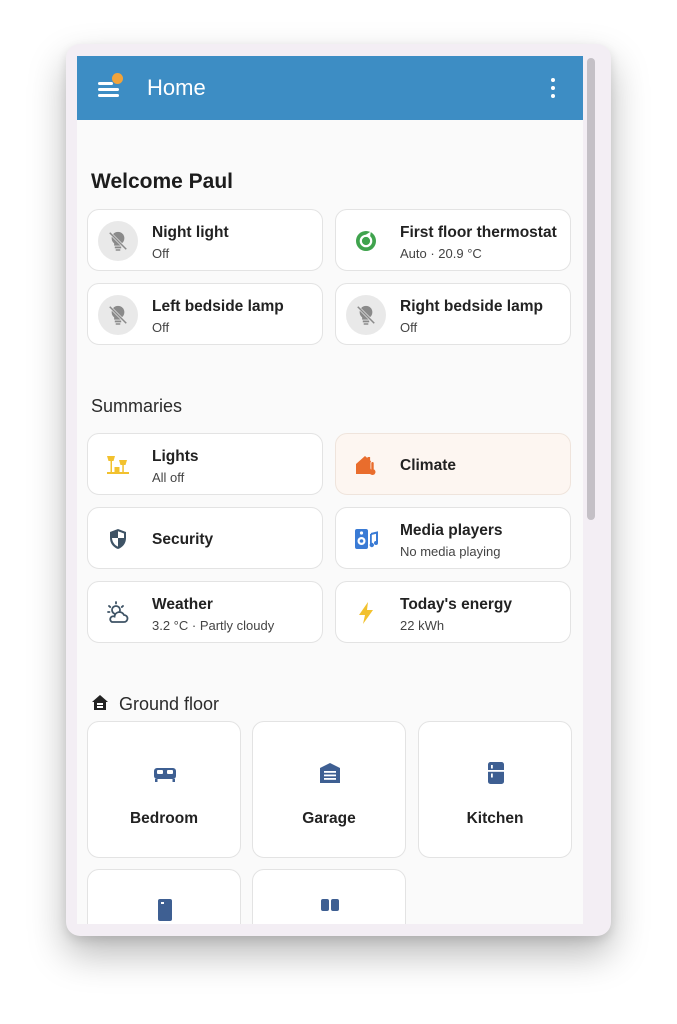  Describe the element at coordinates (162, 181) in the screenshot. I see `welcome-heading: Welcome Paul` at that location.